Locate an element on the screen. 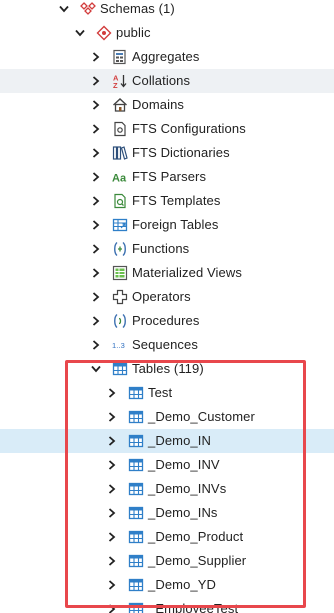 Image resolution: width=334 pixels, height=613 pixels. table-item-demo-ins: _Demo_INs is located at coordinates (167, 513).